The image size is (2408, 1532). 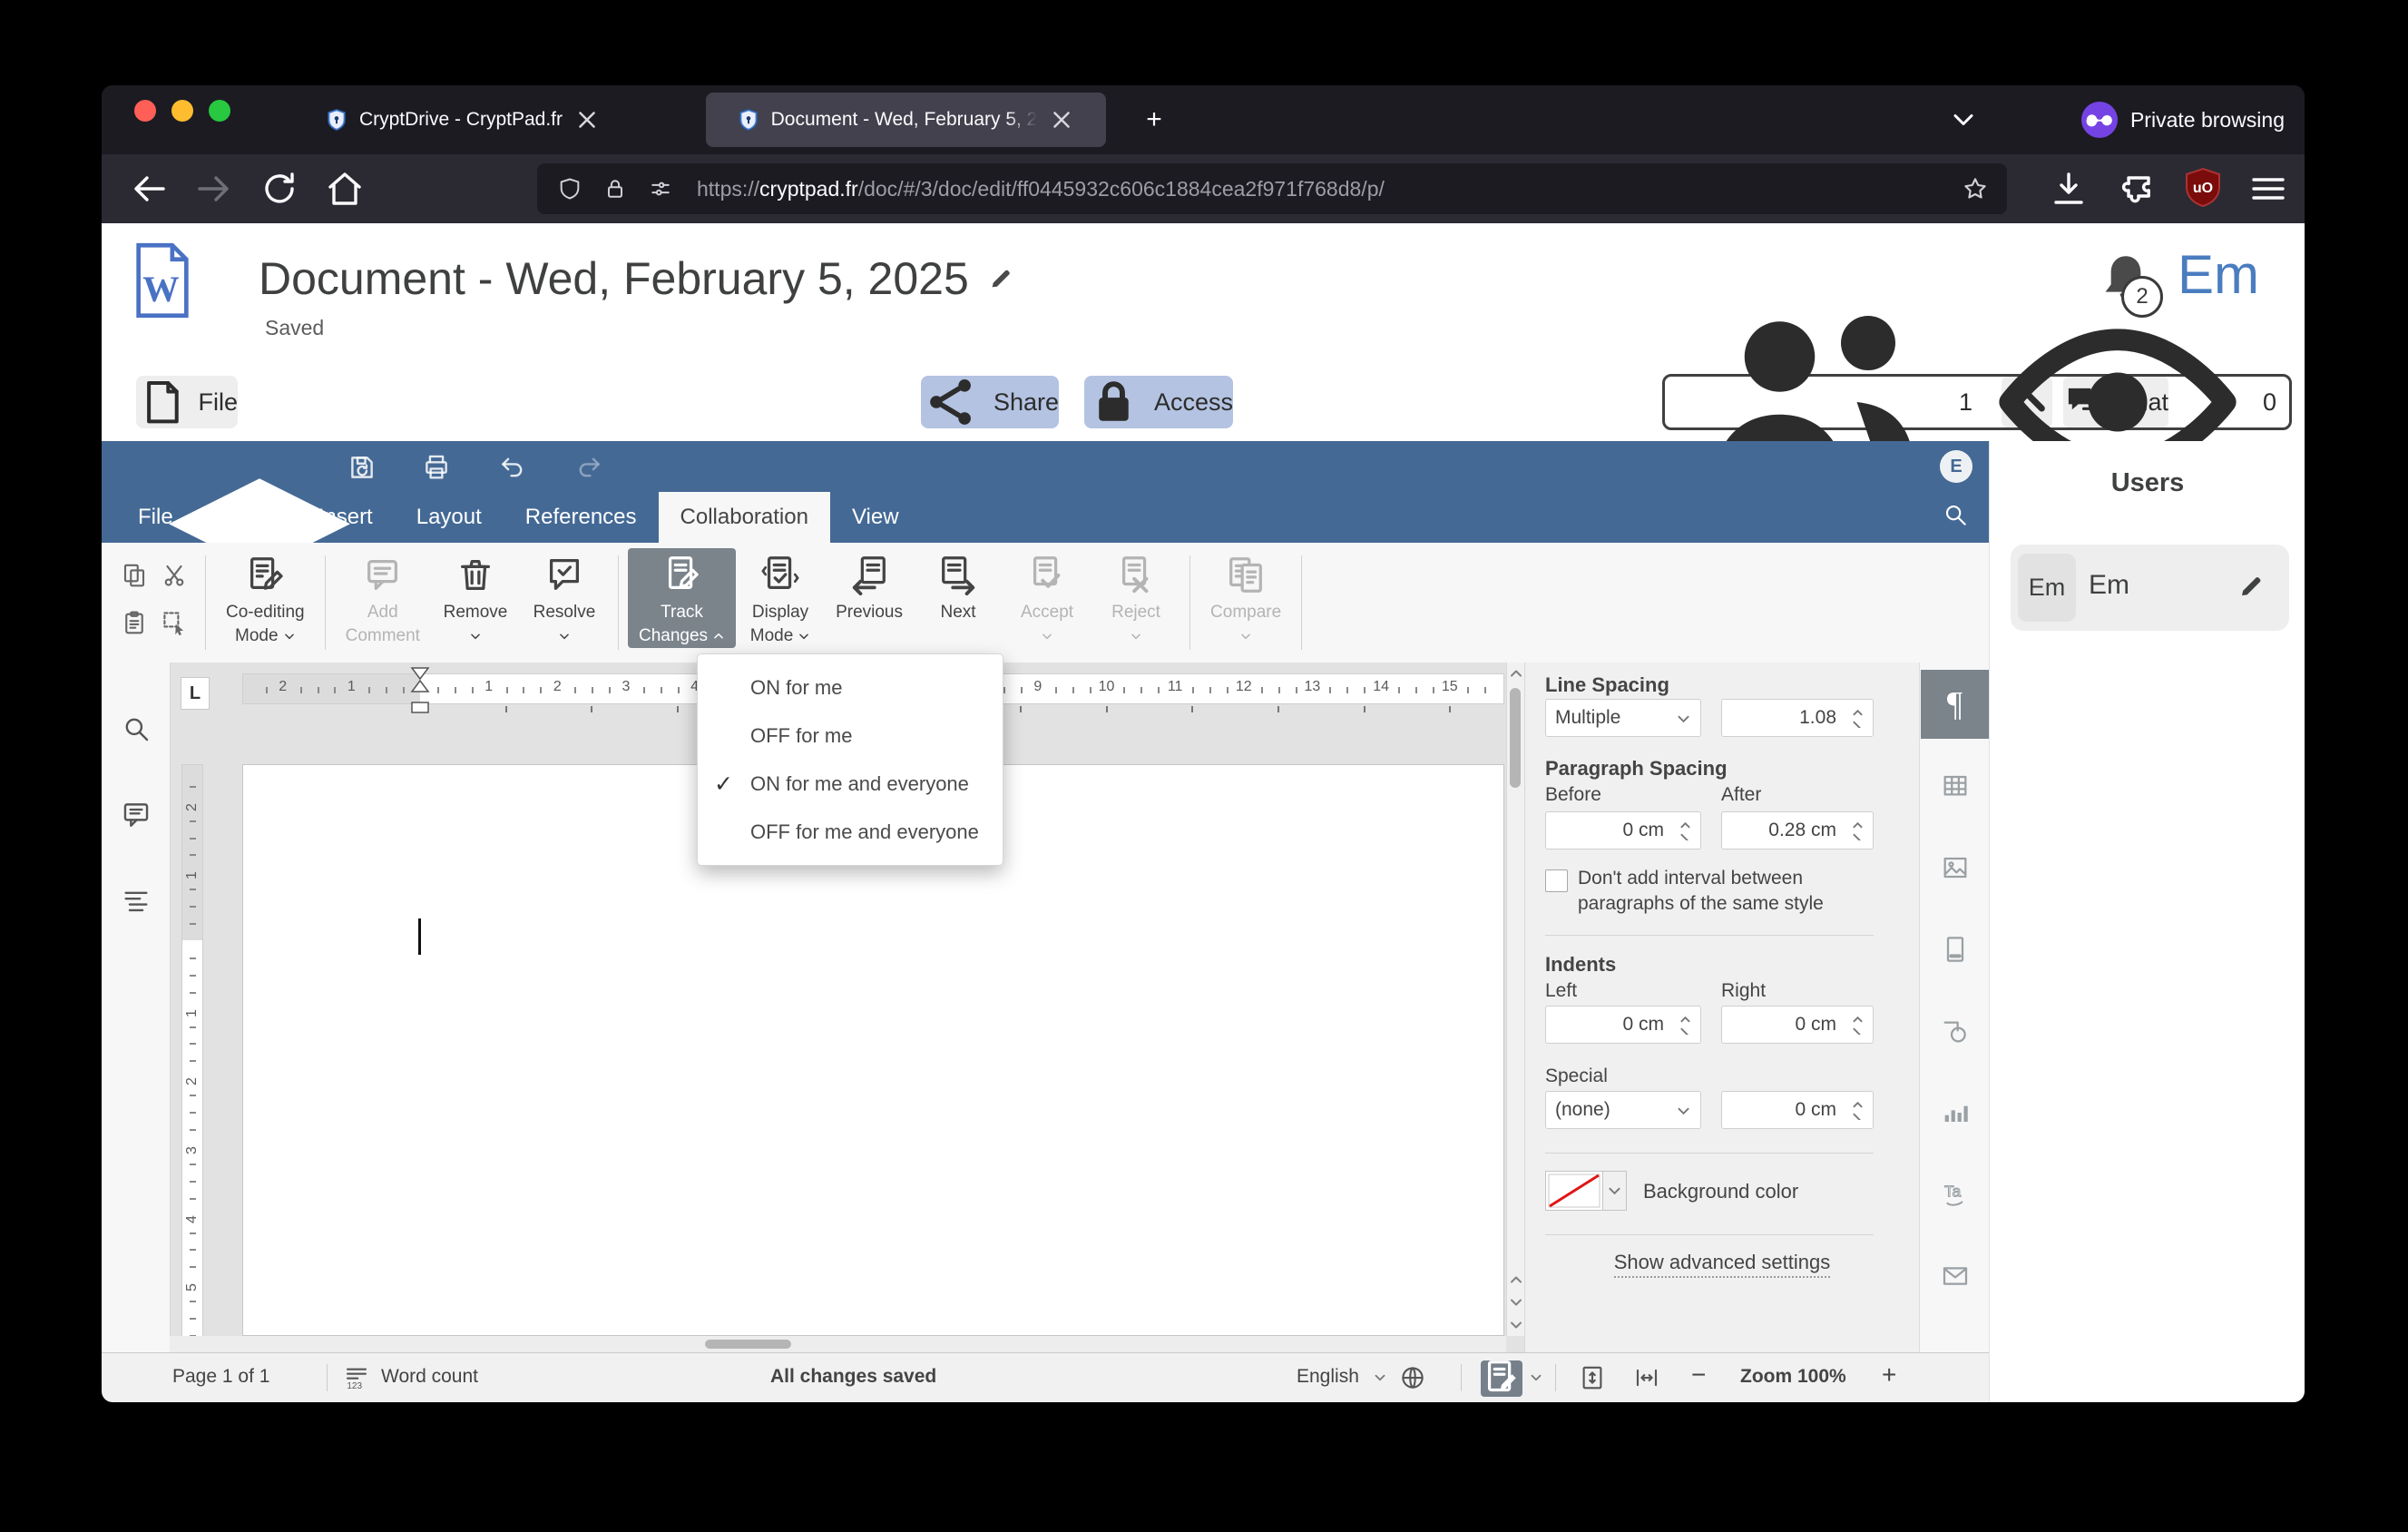 What do you see at coordinates (1956, 466) in the screenshot?
I see `editor-user-badge: E` at bounding box center [1956, 466].